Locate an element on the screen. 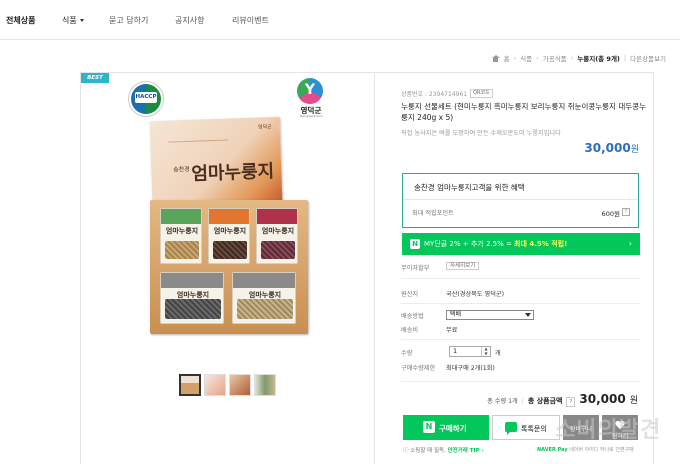  buy-button: N 구매하기 is located at coordinates (446, 427).